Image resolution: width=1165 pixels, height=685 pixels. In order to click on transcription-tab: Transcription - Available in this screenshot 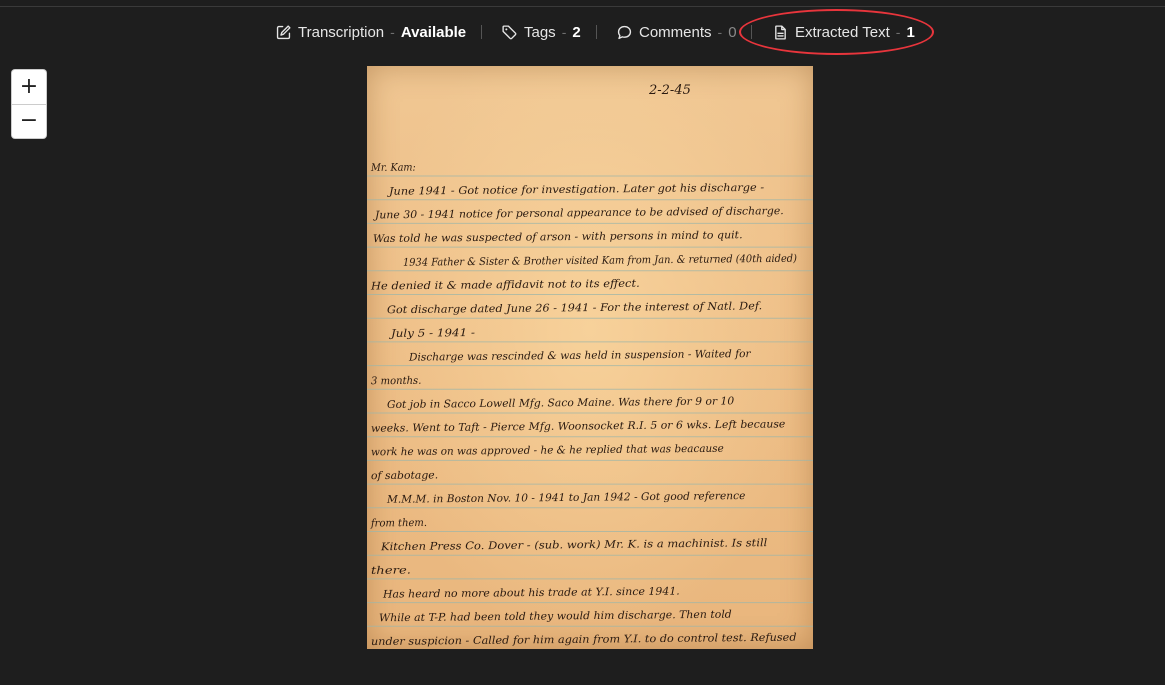, I will do `click(370, 32)`.